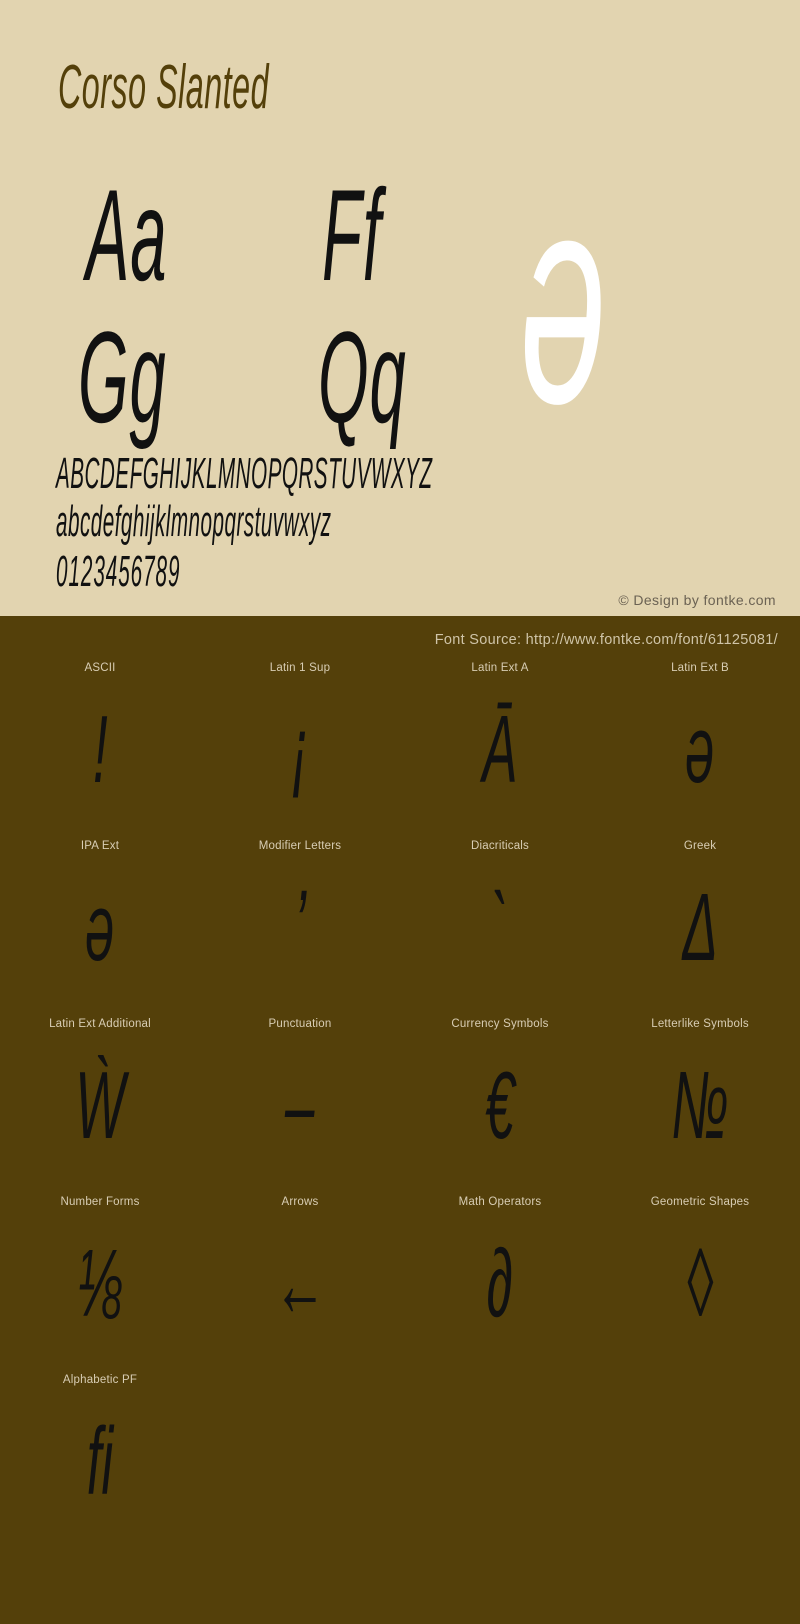 This screenshot has width=800, height=1624. Describe the element at coordinates (700, 1024) in the screenshot. I see `block-label: Letterlike Symbols` at that location.